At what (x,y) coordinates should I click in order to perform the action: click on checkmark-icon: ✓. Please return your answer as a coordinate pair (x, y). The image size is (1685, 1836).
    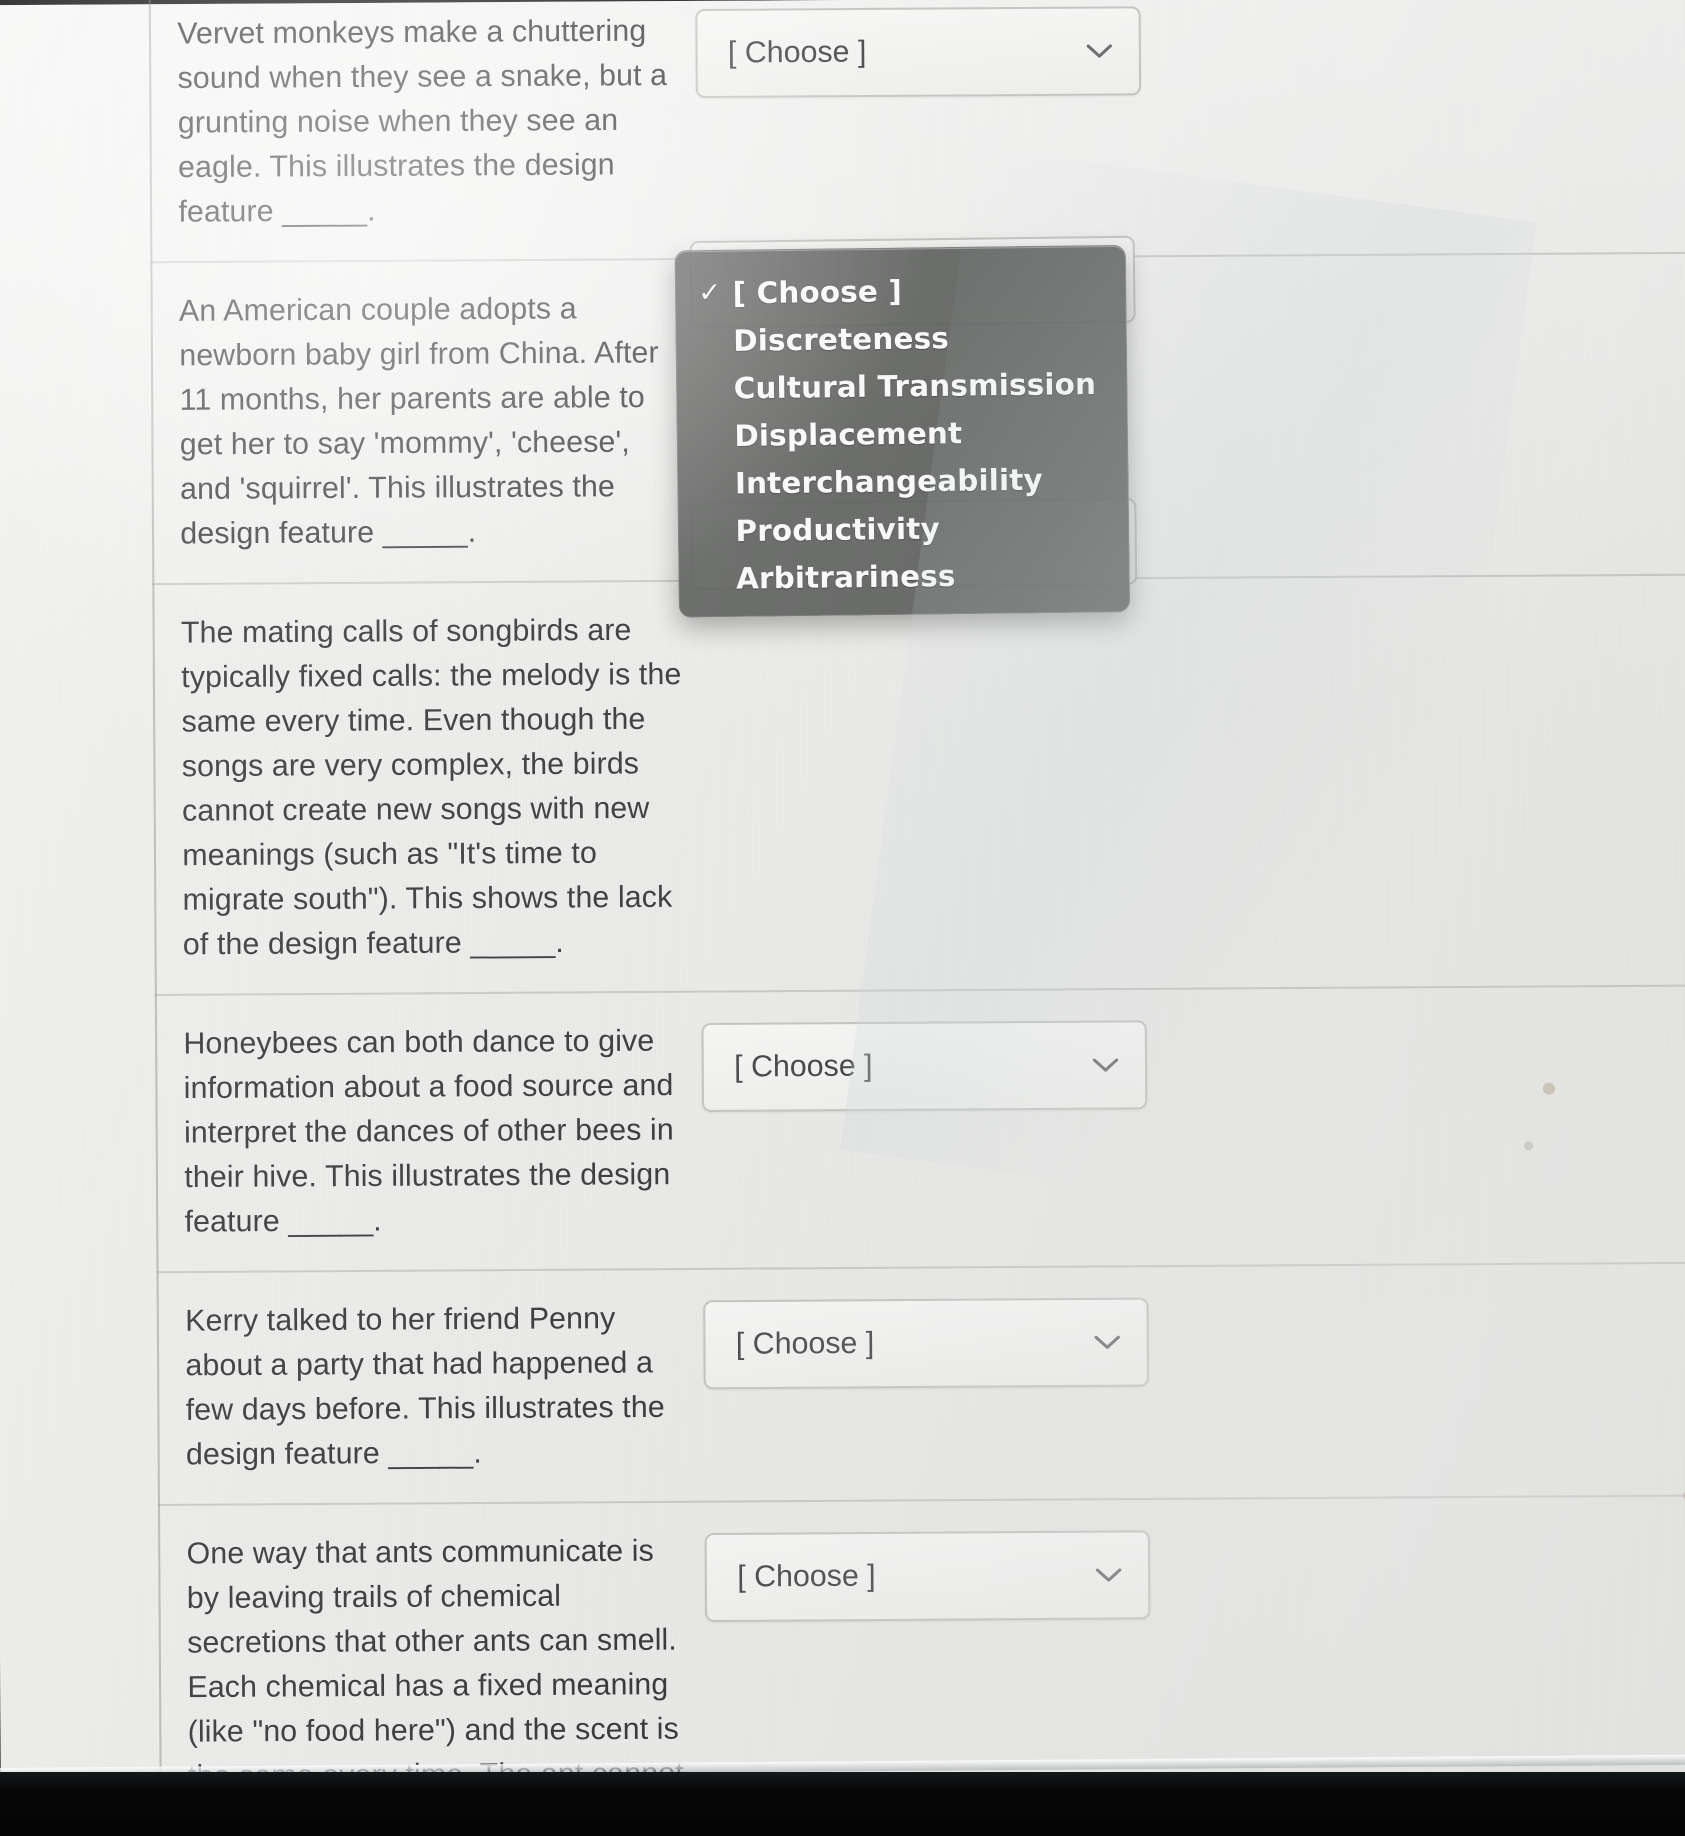
    Looking at the image, I should click on (710, 293).